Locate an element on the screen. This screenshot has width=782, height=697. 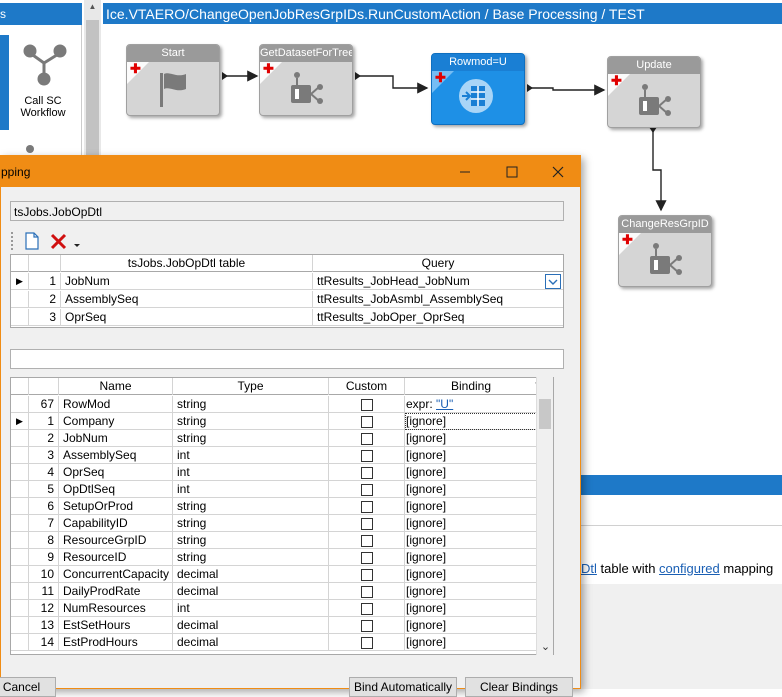
workflow-node-update: Update ✚ is located at coordinates (654, 92).